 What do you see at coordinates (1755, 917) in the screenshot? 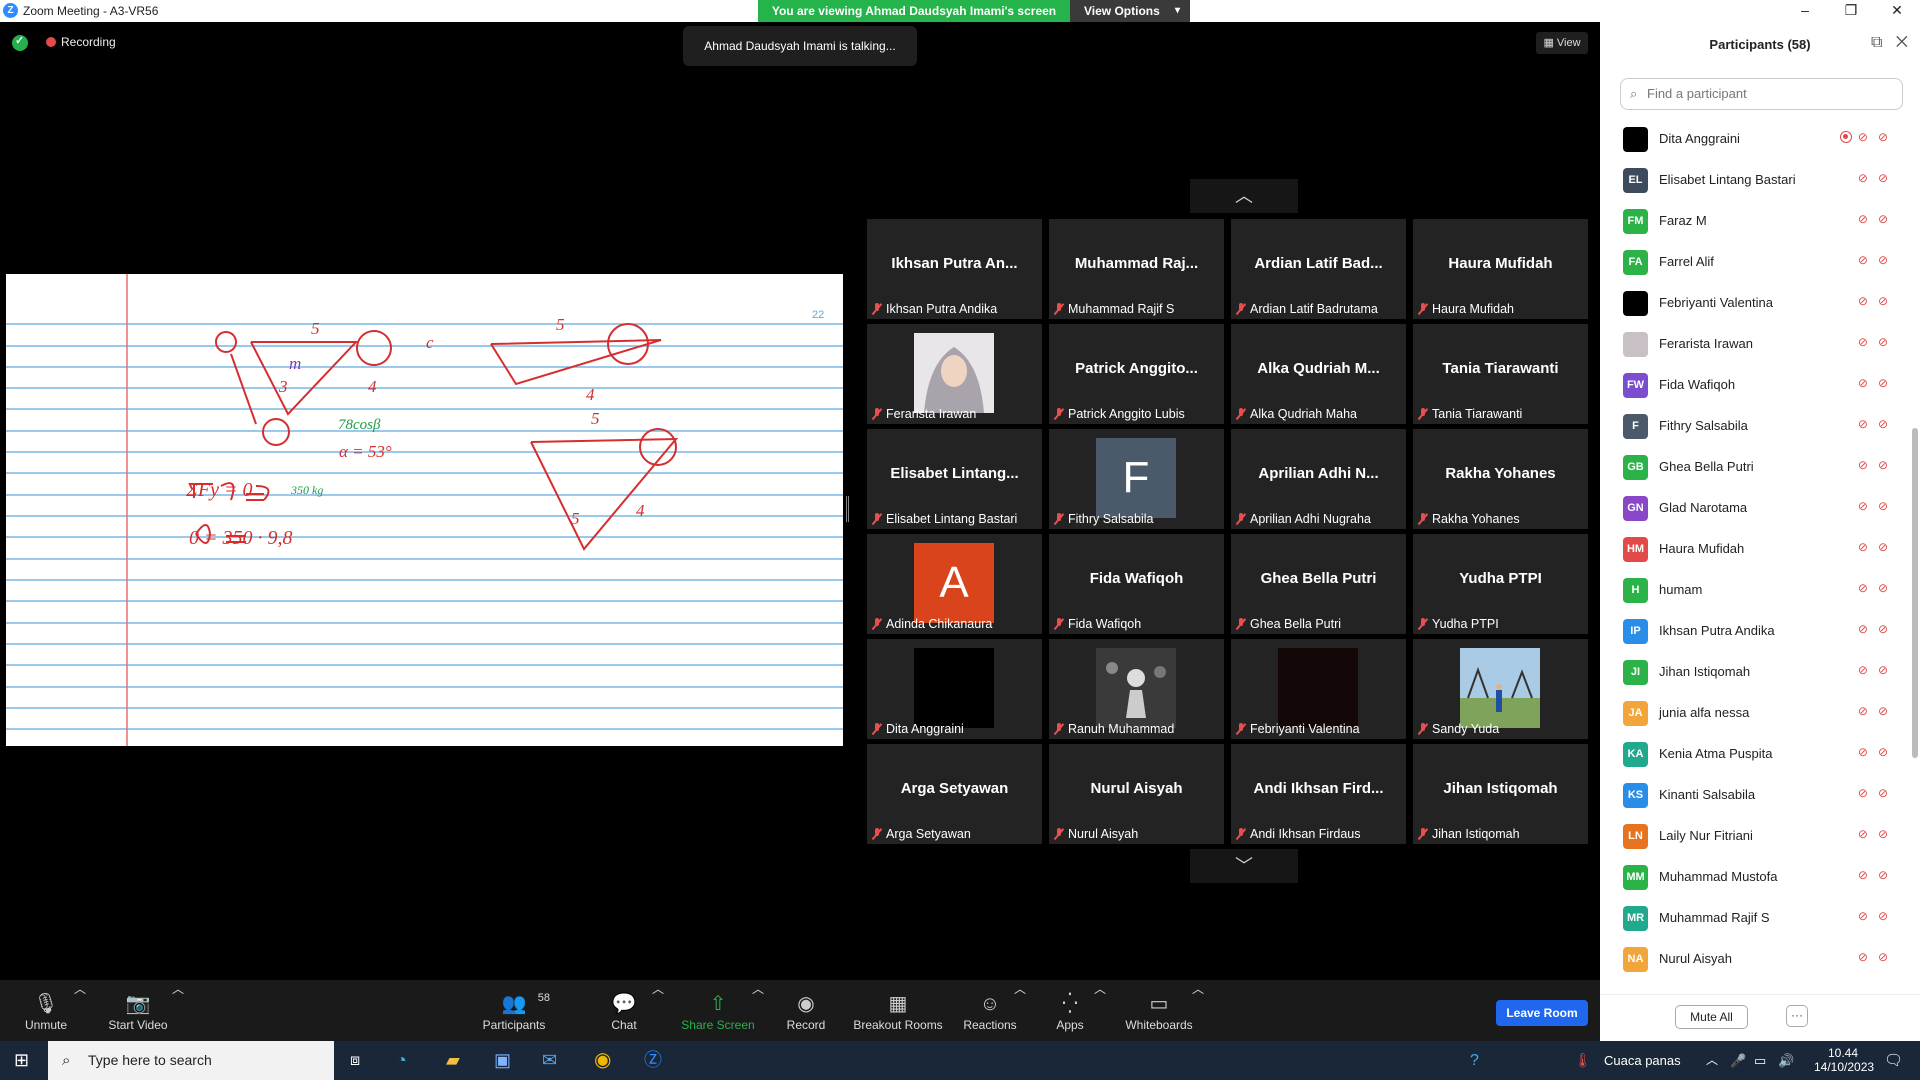
I see `participant-row: MR Muhammad Rajif S ⊘⊘` at bounding box center [1755, 917].